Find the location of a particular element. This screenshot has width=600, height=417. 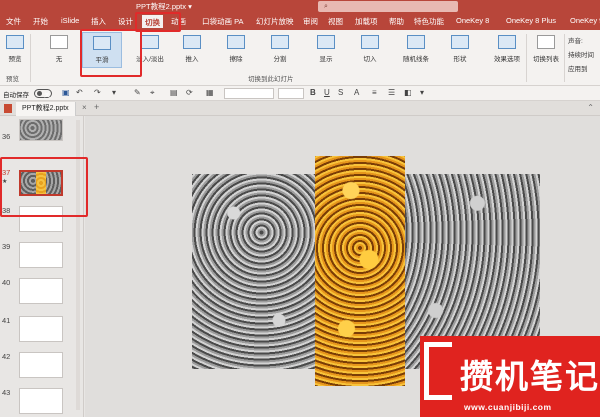

watermark-url: www.cuanjibiji.com is located at coordinates (508, 407).